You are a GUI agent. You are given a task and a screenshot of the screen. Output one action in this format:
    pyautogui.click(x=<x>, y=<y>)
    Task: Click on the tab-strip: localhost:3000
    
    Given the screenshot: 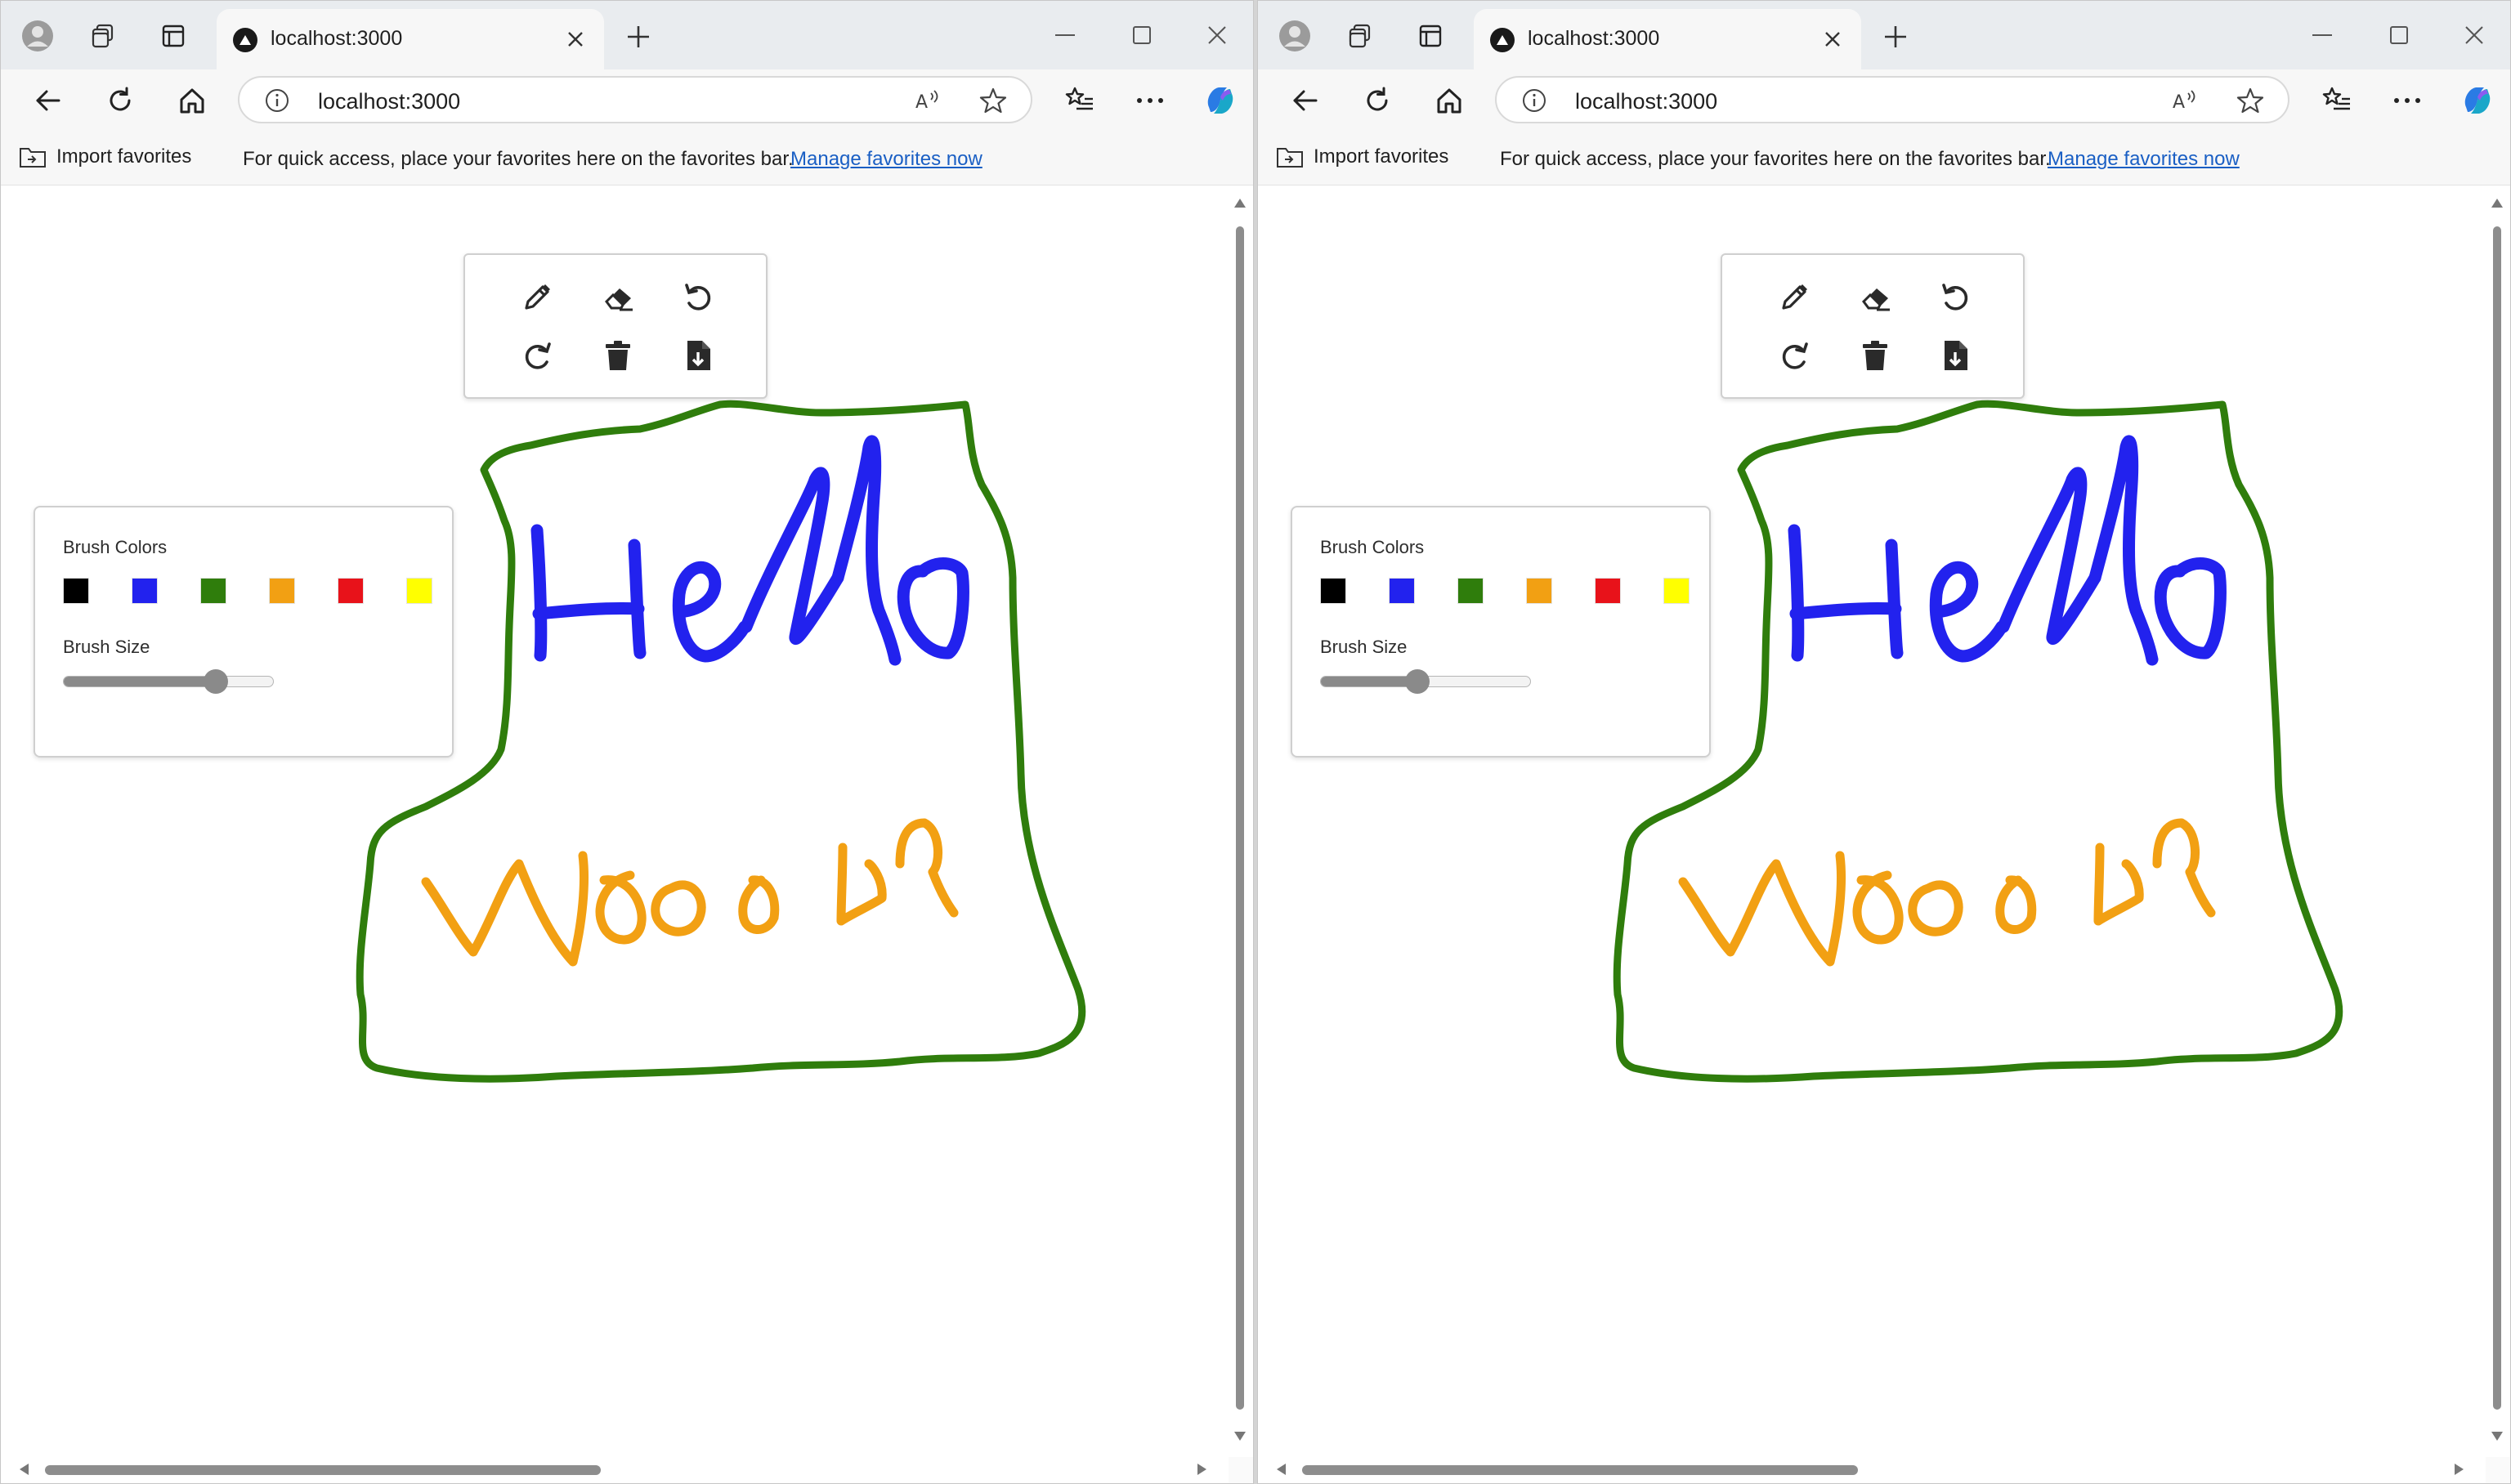 What is the action you would take?
    pyautogui.click(x=627, y=35)
    